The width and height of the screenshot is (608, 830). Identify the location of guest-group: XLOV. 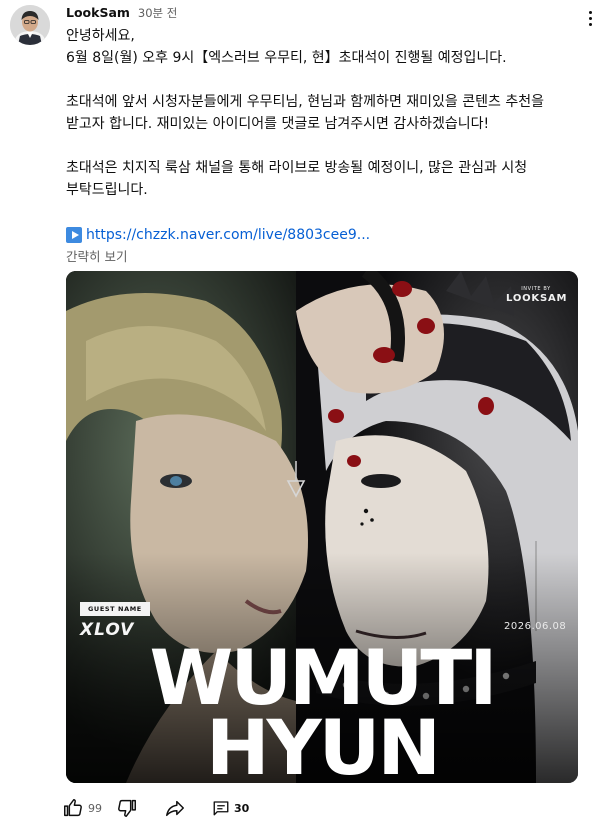
(107, 630).